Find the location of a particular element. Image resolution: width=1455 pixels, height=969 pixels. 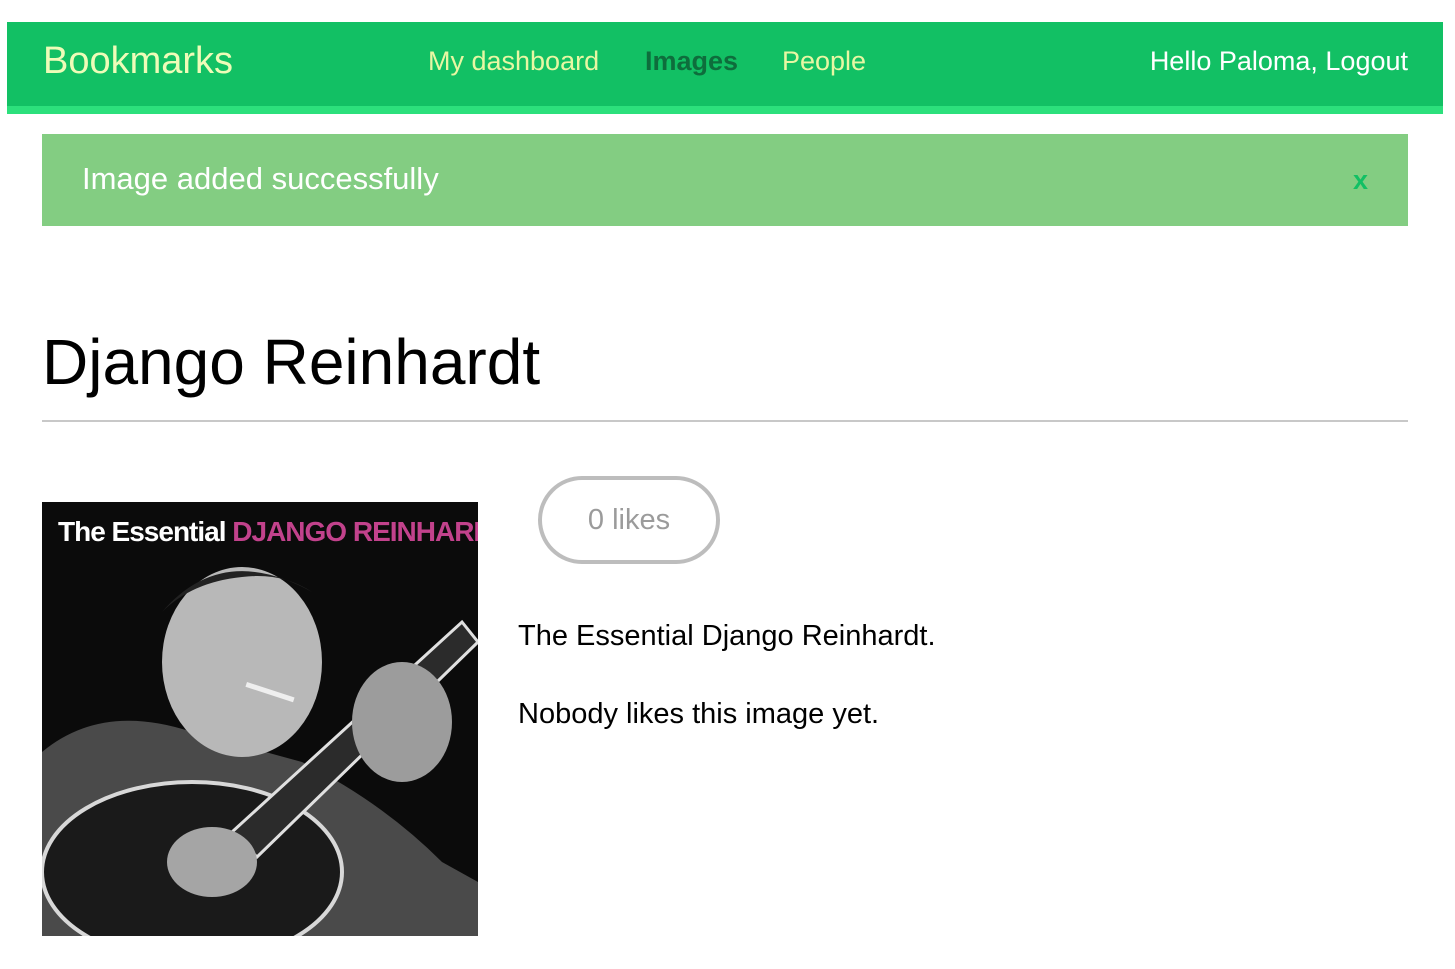

image-likers-text: Nobody likes this image yet. is located at coordinates (699, 714).